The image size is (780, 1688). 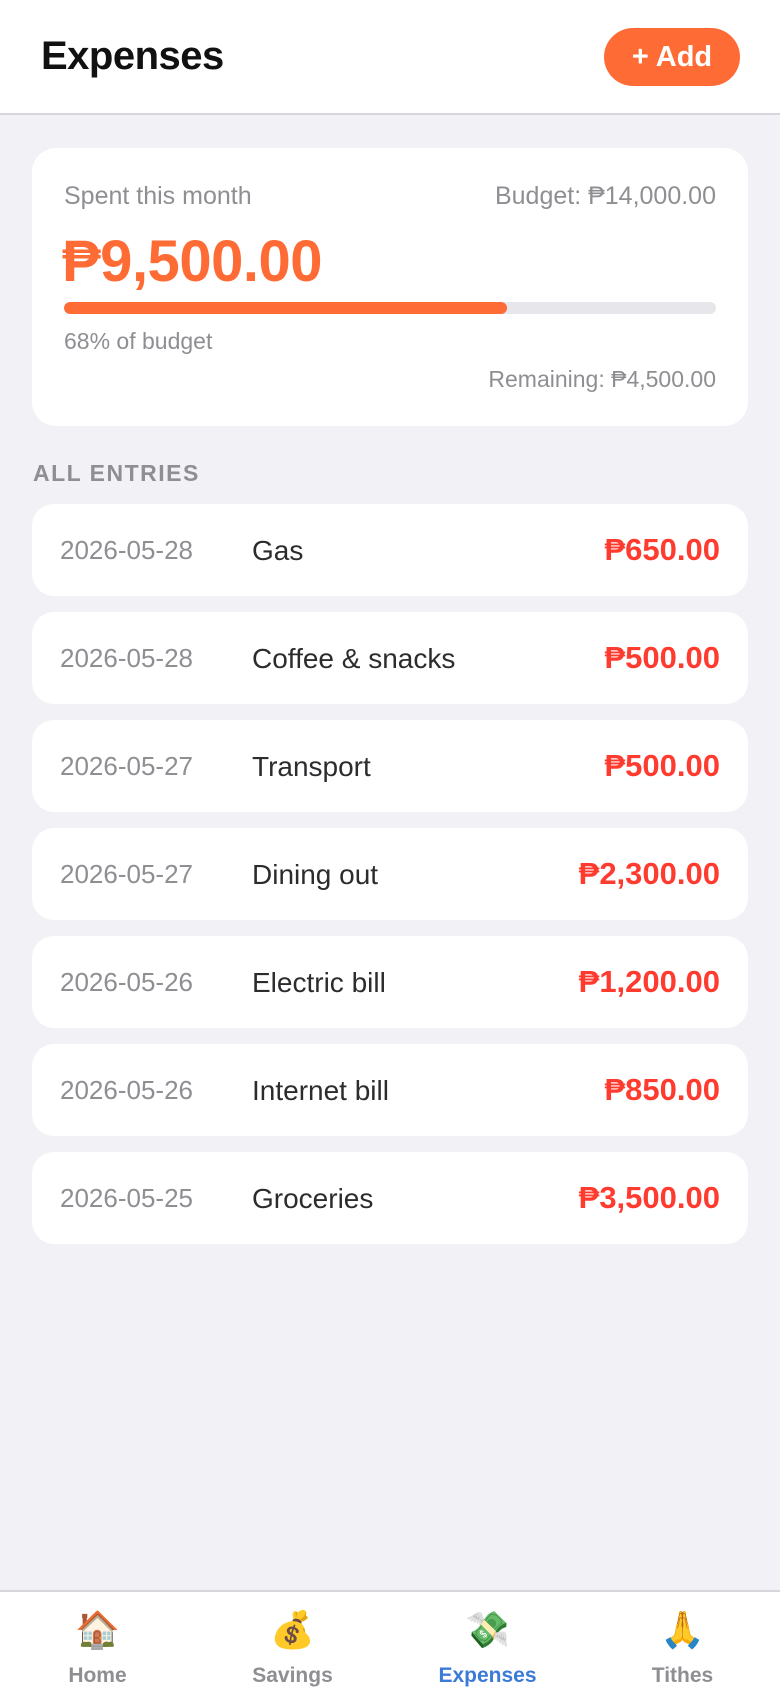 I want to click on entry-amount: ₱850.00, so click(x=662, y=1089).